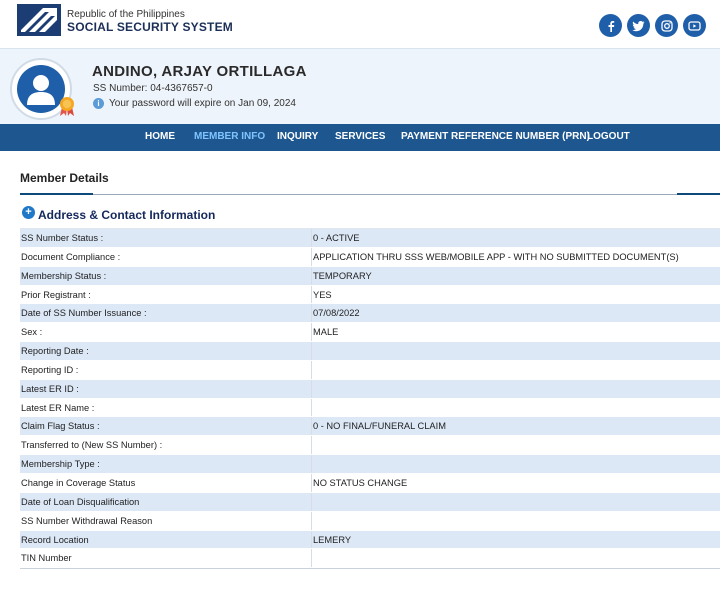 The width and height of the screenshot is (720, 599). I want to click on nav-payment-reference-number: PAYMENT REFERENCE NUMBER (PRN), so click(495, 136).